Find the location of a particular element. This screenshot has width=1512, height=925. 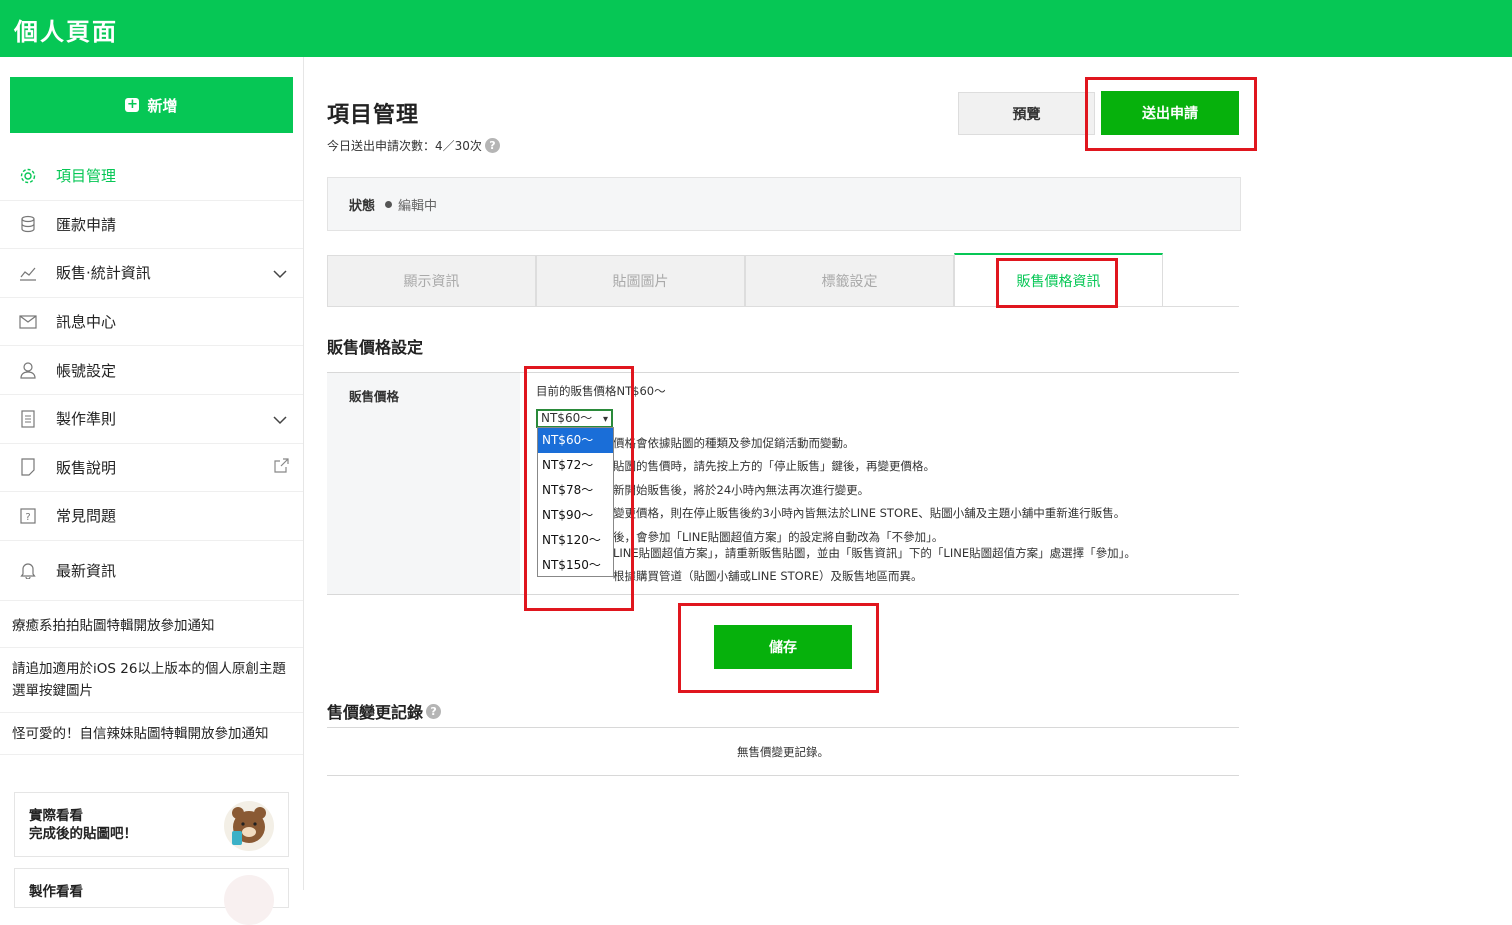

sidebar-item-sales-guide: 販售說明 is located at coordinates (151, 468).